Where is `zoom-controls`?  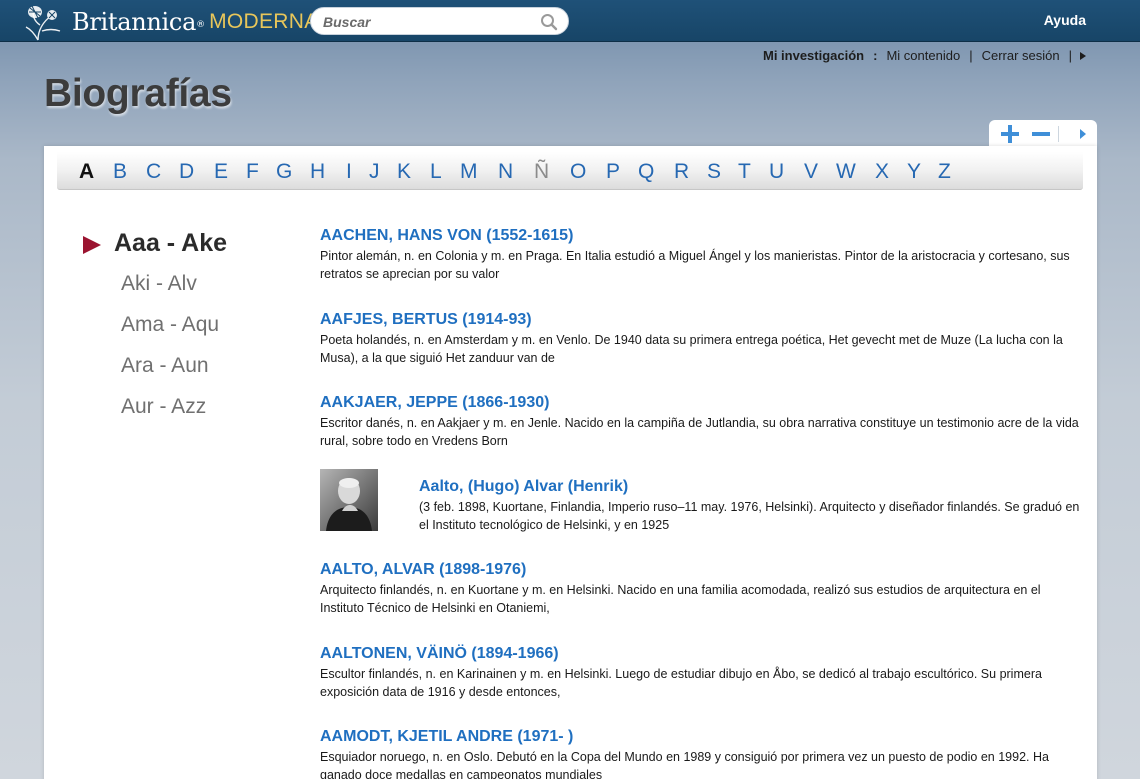 zoom-controls is located at coordinates (1043, 134).